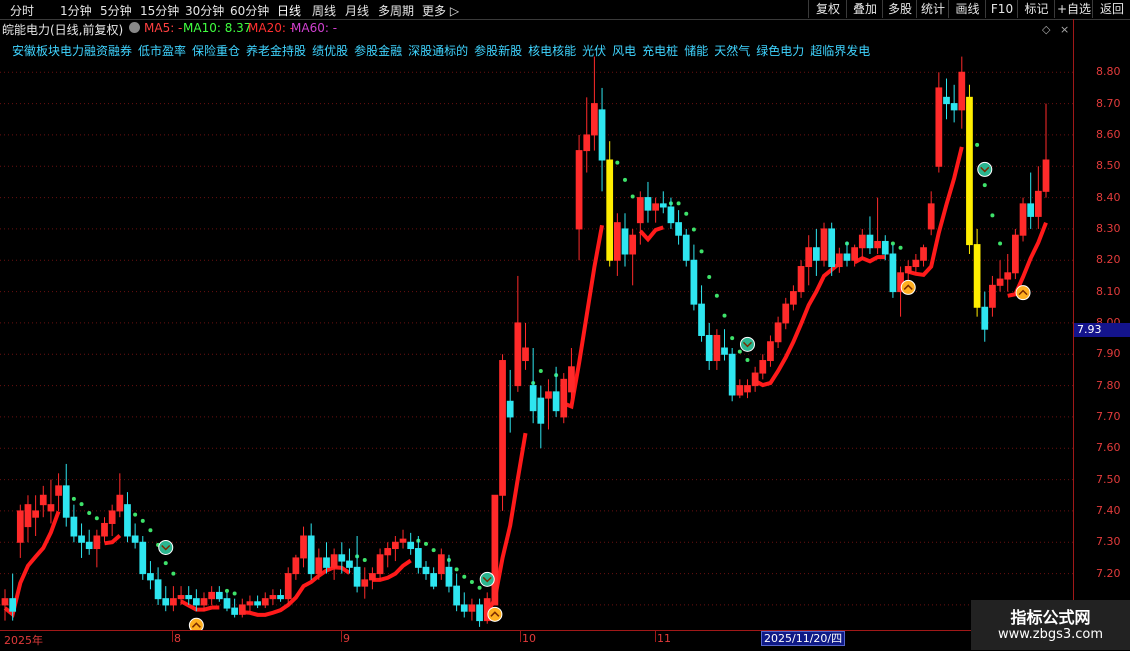 This screenshot has width=1130, height=651. I want to click on period-tab-weekly: 周线, so click(324, 10).